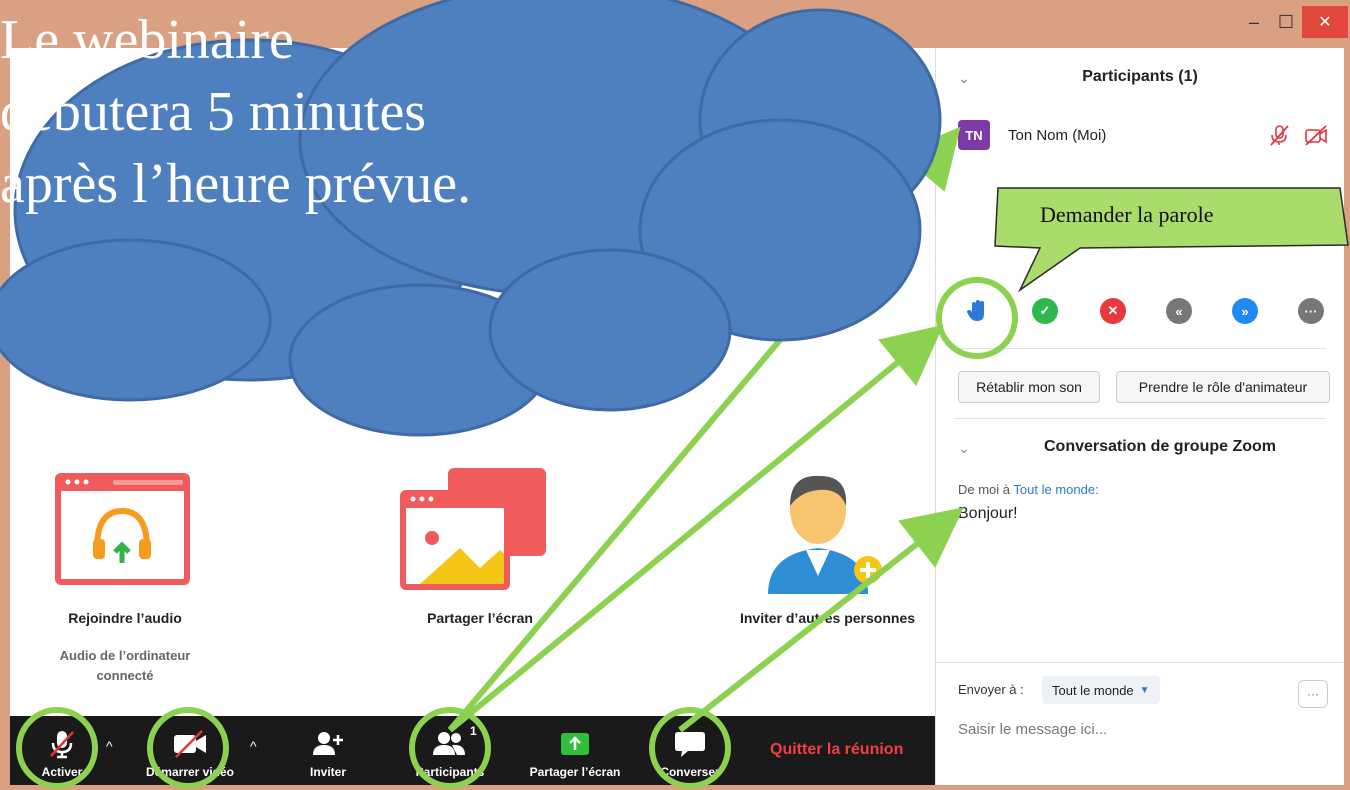 This screenshot has height=790, width=1350. I want to click on cloud-text-line2: débutera 5 minutes, so click(213, 112).